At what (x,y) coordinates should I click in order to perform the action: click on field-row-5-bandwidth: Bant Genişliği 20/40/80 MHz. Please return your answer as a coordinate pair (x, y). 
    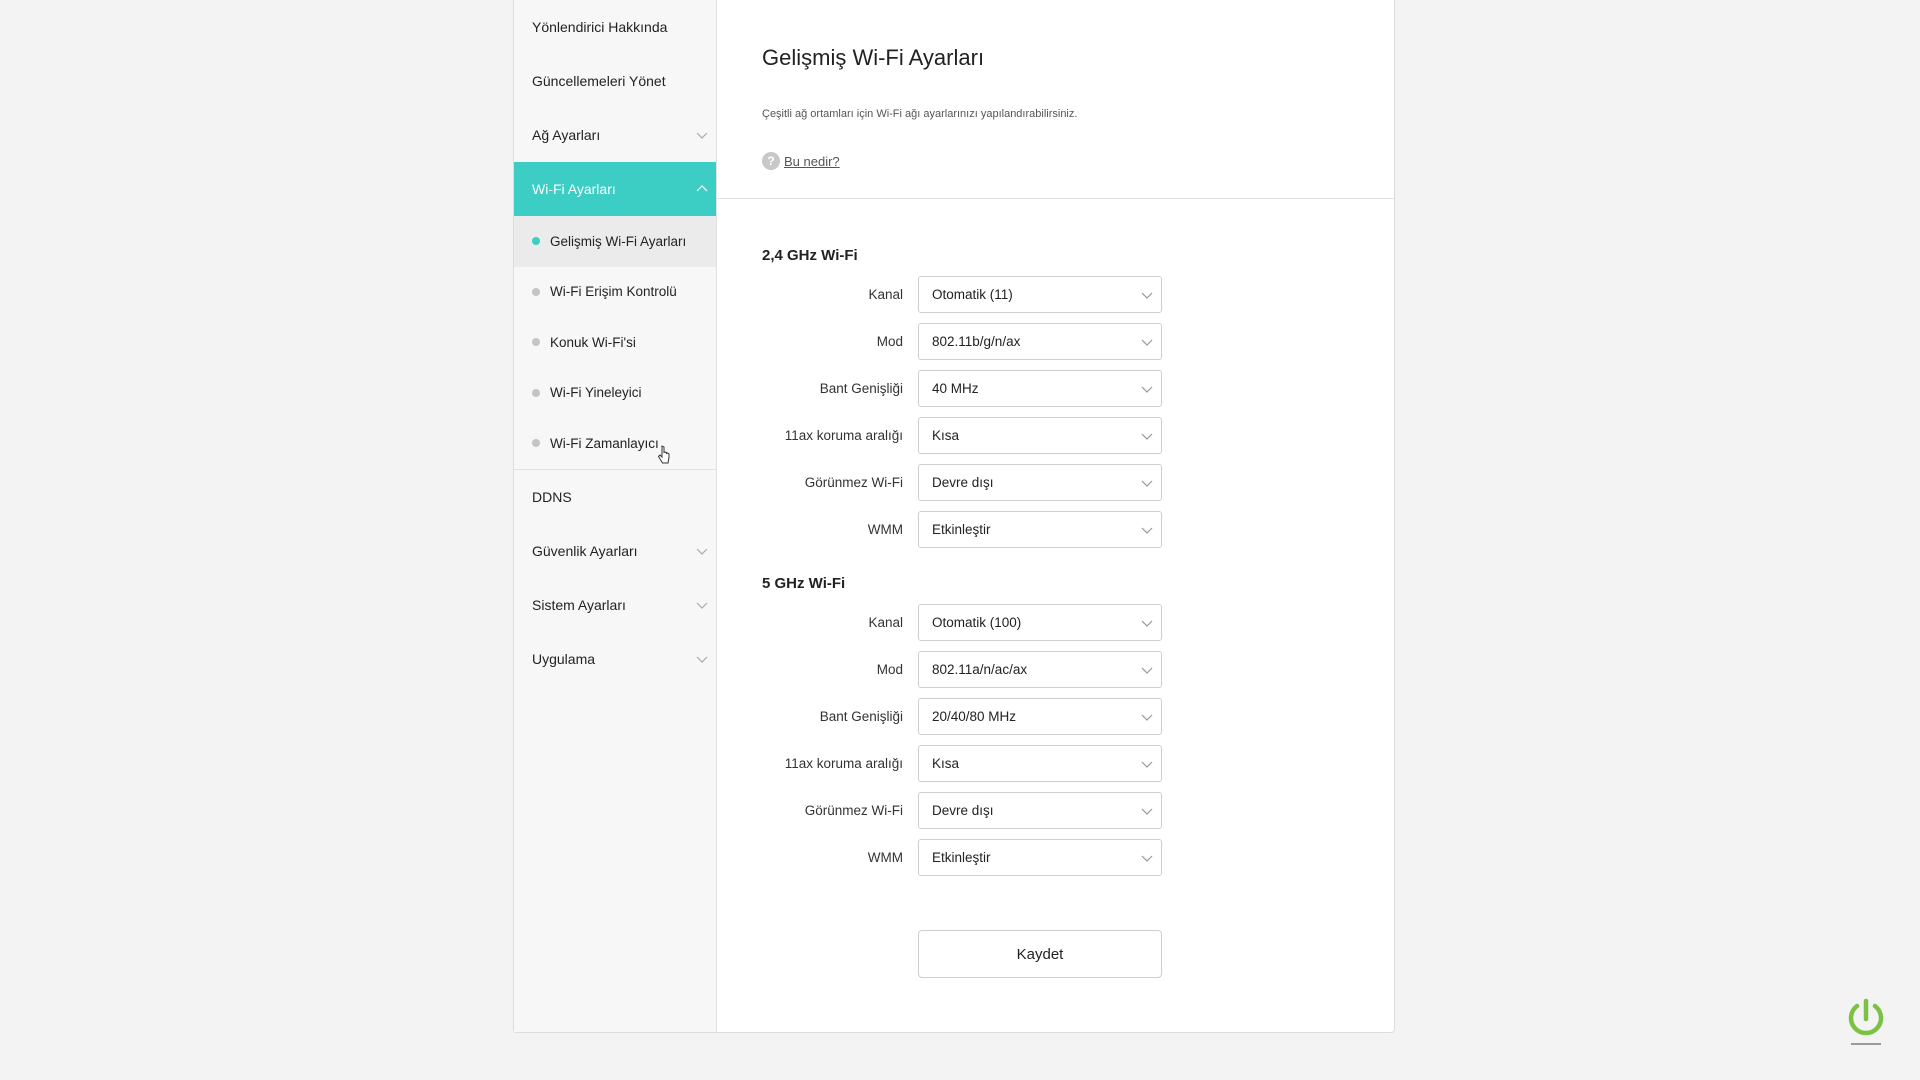
    Looking at the image, I should click on (962, 716).